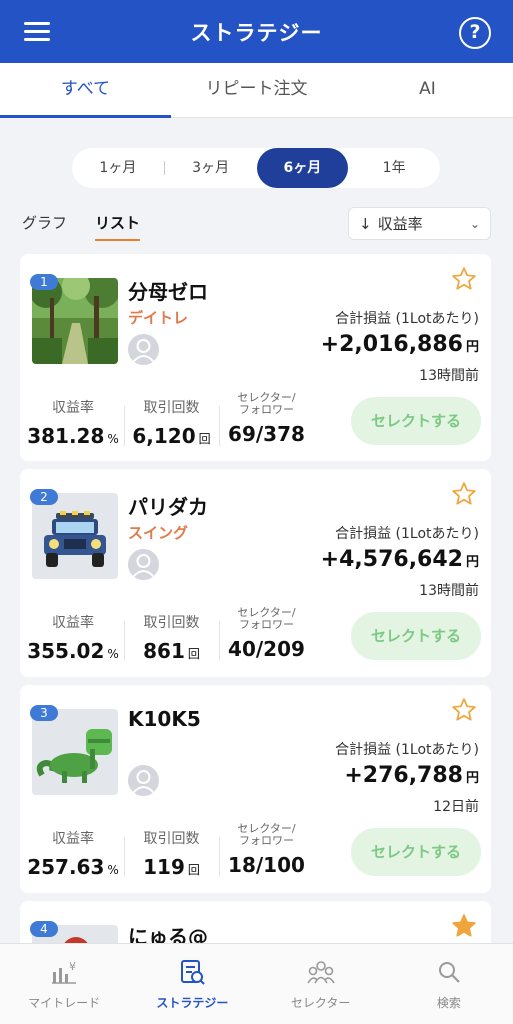 Image resolution: width=513 pixels, height=1024 pixels. I want to click on app-header: ストラテジー ?, so click(256, 31).